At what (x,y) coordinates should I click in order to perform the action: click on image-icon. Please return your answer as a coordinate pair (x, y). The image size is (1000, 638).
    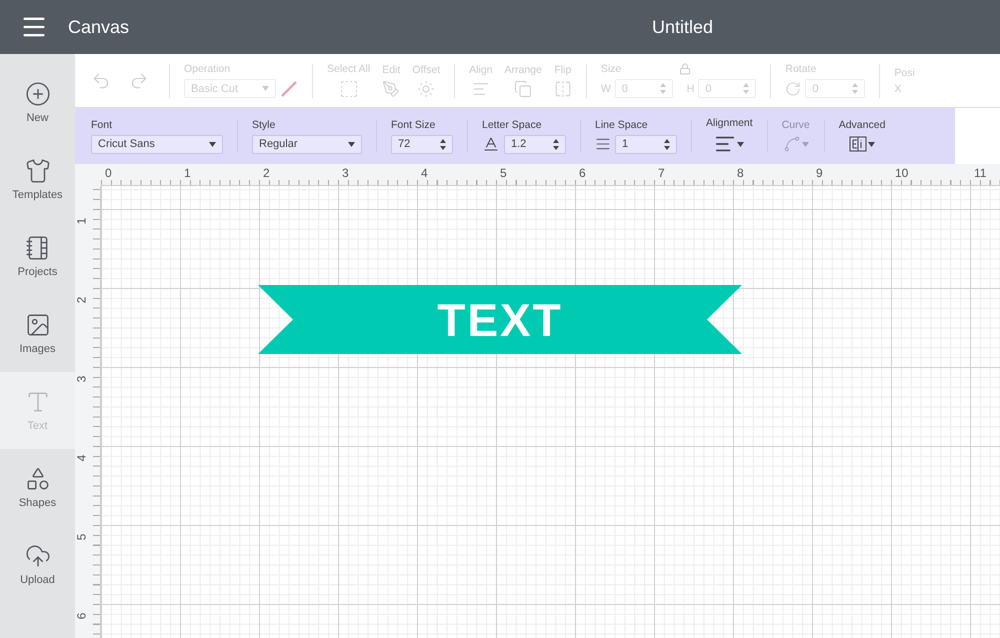
    Looking at the image, I should click on (37, 325).